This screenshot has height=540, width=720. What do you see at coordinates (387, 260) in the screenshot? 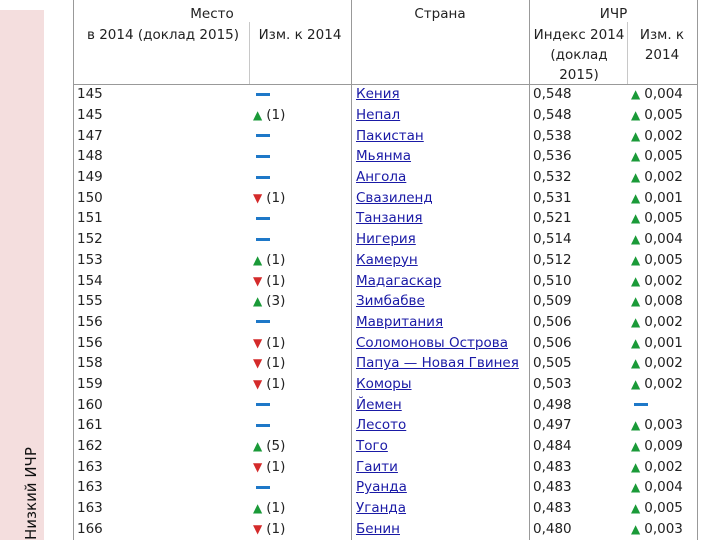
I see `country-link: Камерун` at bounding box center [387, 260].